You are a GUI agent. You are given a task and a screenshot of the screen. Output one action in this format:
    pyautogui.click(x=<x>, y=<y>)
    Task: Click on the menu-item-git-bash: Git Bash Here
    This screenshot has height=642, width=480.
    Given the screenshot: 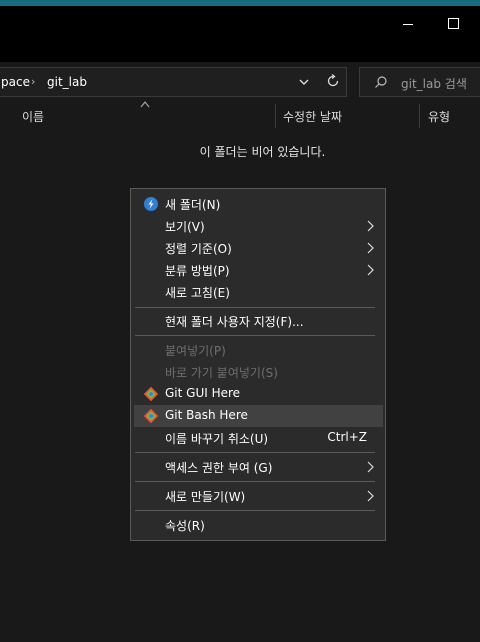 What is the action you would take?
    pyautogui.click(x=258, y=416)
    